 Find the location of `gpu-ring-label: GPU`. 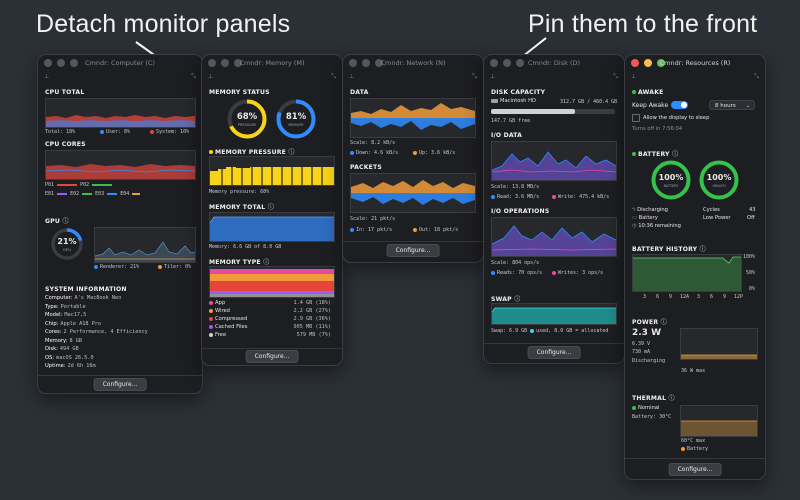

gpu-ring-label: GPU is located at coordinates (66, 249).